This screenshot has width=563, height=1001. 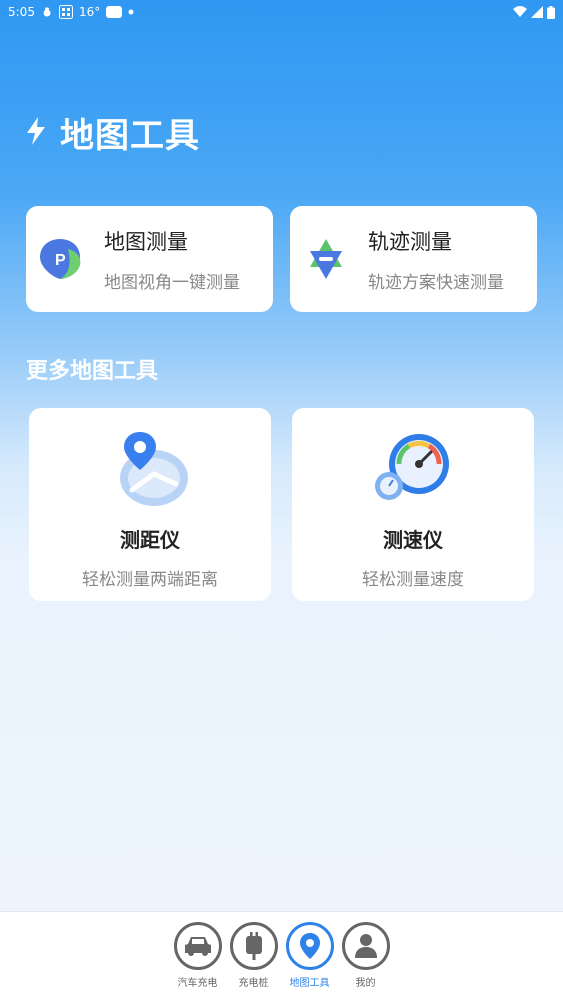 I want to click on nav-item-profile: 我的, so click(x=365, y=961).